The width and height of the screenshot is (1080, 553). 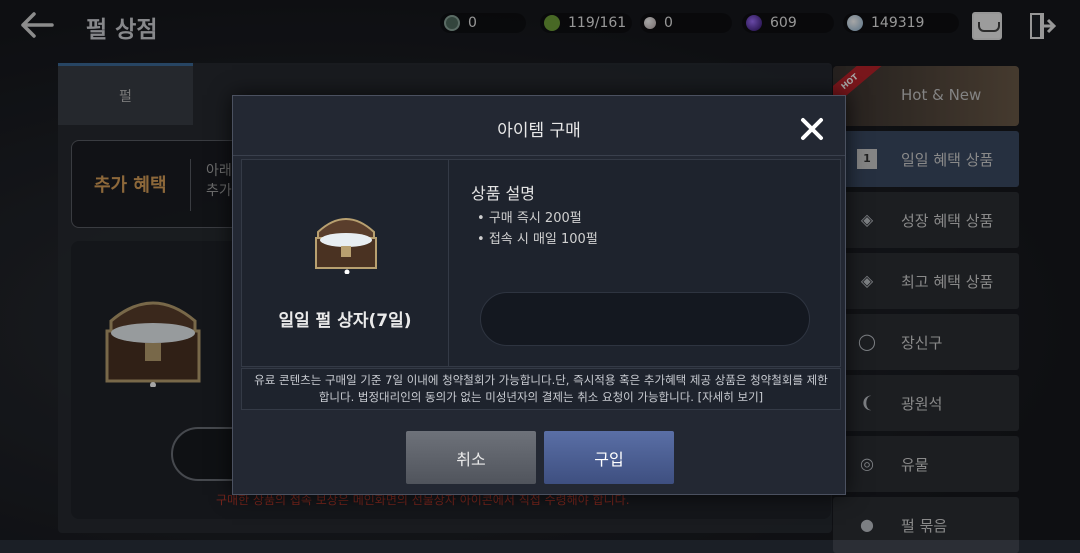 What do you see at coordinates (812, 129) in the screenshot?
I see `close-icon` at bounding box center [812, 129].